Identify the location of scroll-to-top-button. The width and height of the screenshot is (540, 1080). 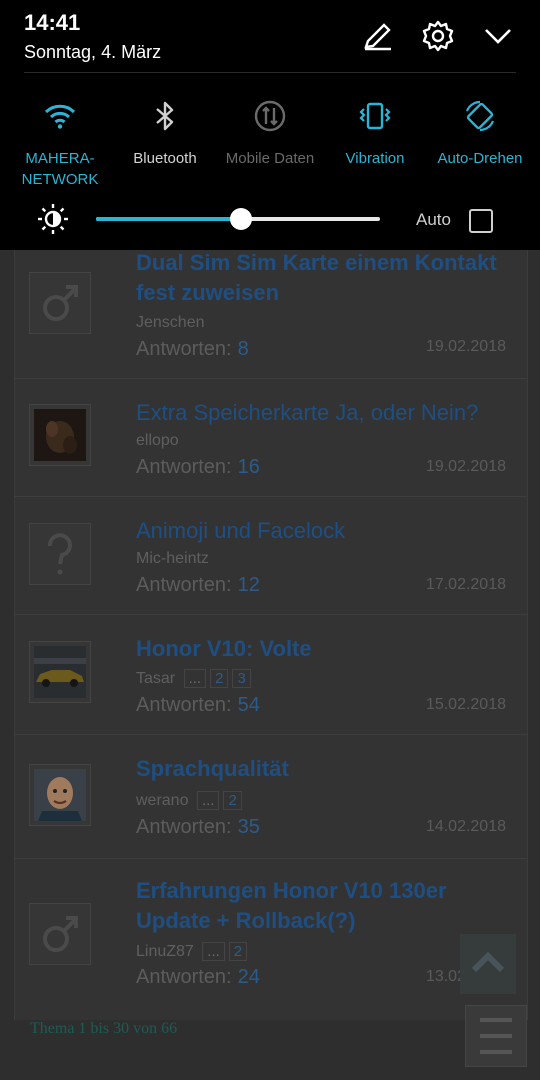
(488, 964).